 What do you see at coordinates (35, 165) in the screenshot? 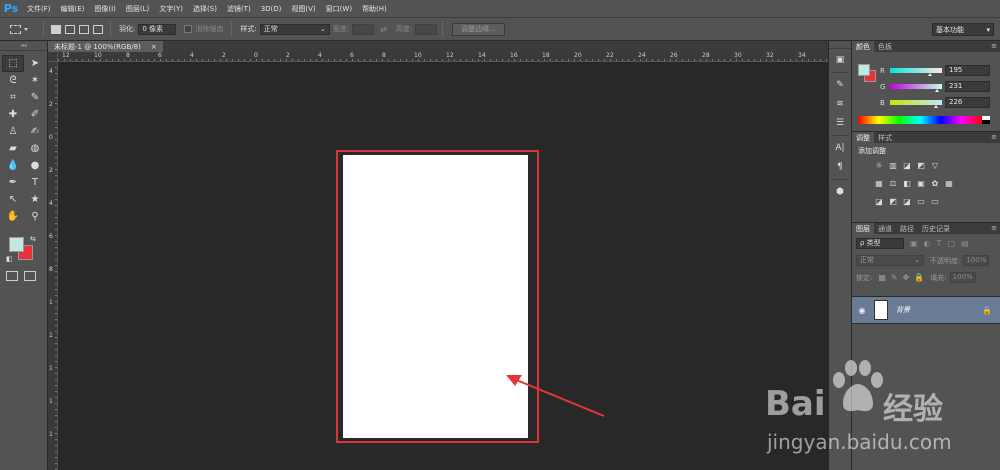
I see `dodge-tool-icon: ●` at bounding box center [35, 165].